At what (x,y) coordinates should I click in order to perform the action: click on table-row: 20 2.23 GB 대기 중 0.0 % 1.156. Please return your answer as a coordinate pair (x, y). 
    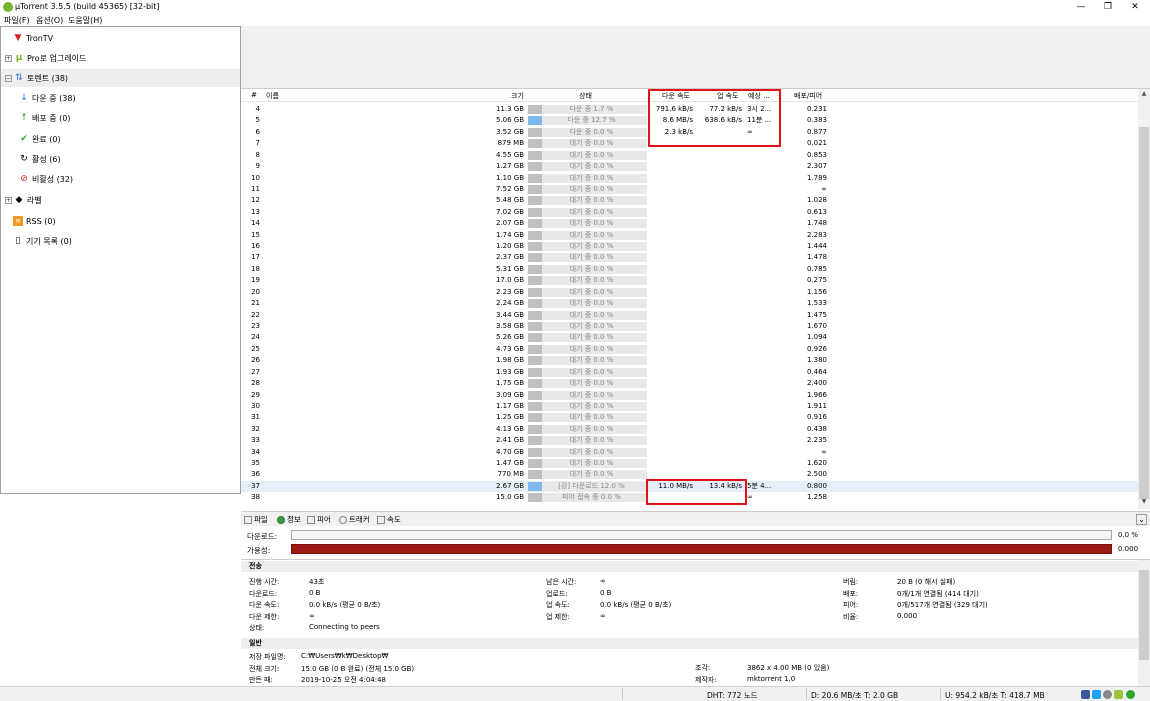
    Looking at the image, I should click on (689, 292).